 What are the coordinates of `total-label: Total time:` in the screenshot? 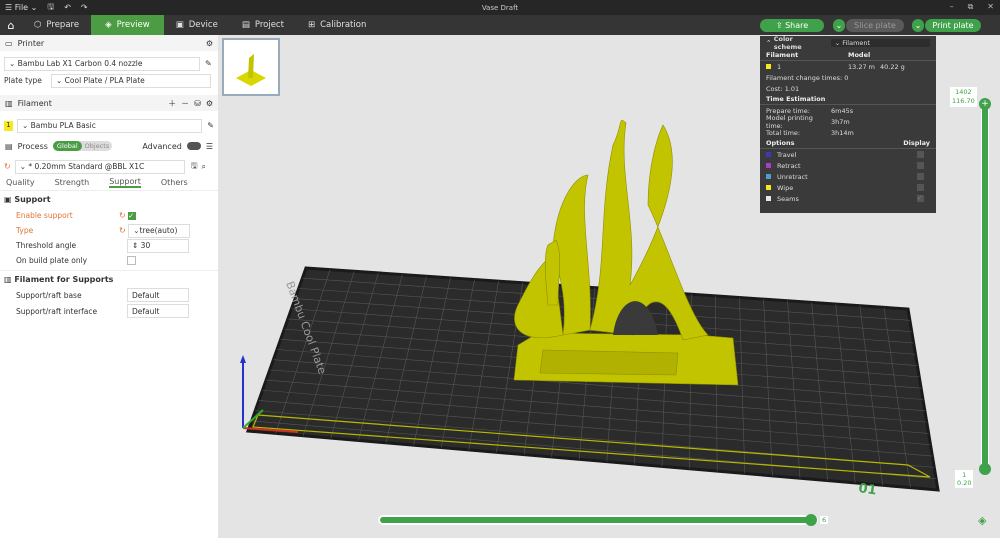 It's located at (783, 132).